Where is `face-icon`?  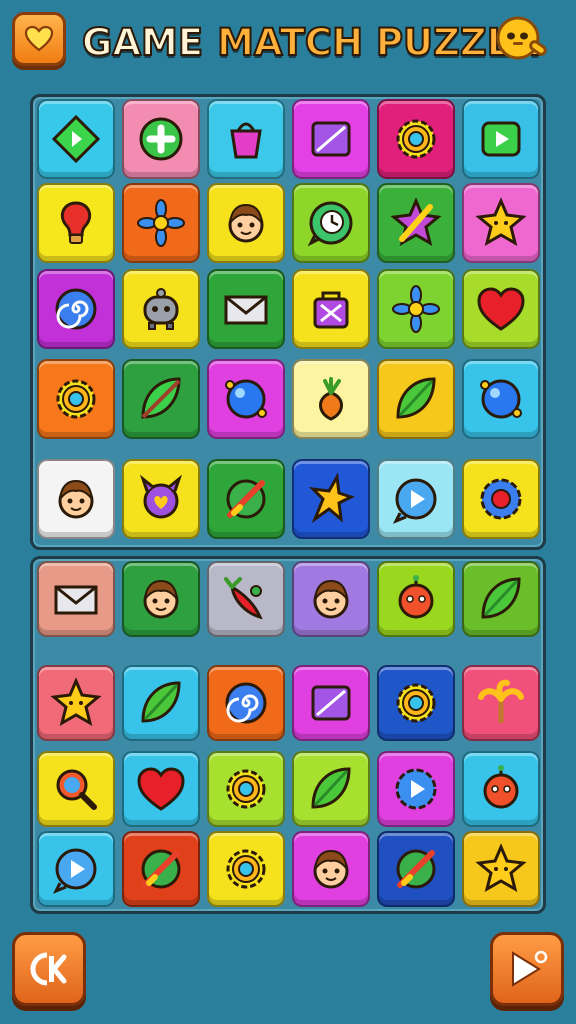 face-icon is located at coordinates (331, 869).